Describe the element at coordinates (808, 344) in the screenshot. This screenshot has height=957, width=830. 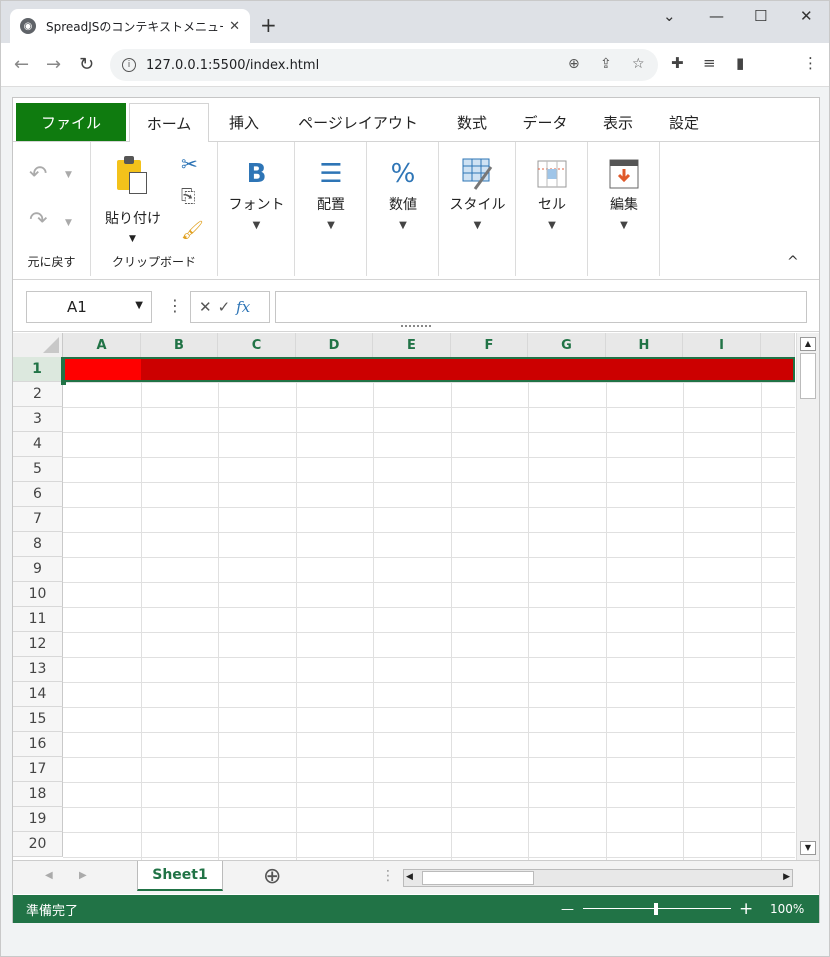
I see `scroll-up-icon: ▲` at that location.